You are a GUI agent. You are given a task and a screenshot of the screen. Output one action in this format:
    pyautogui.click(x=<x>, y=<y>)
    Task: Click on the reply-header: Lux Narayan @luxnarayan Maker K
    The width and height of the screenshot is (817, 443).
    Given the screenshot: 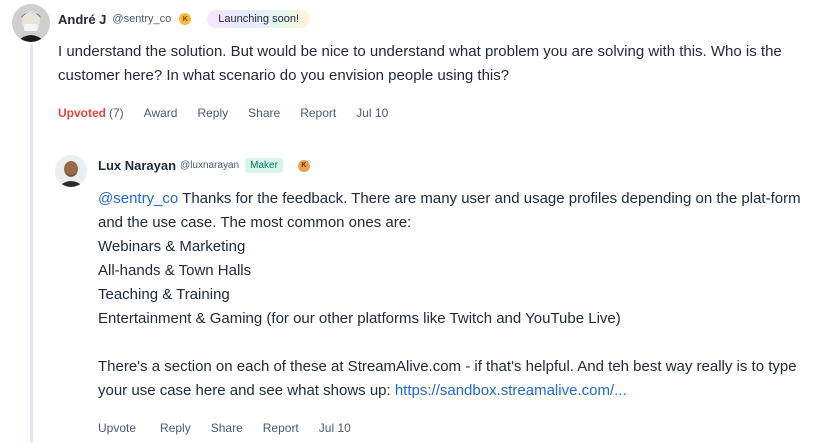 What is the action you would take?
    pyautogui.click(x=204, y=165)
    